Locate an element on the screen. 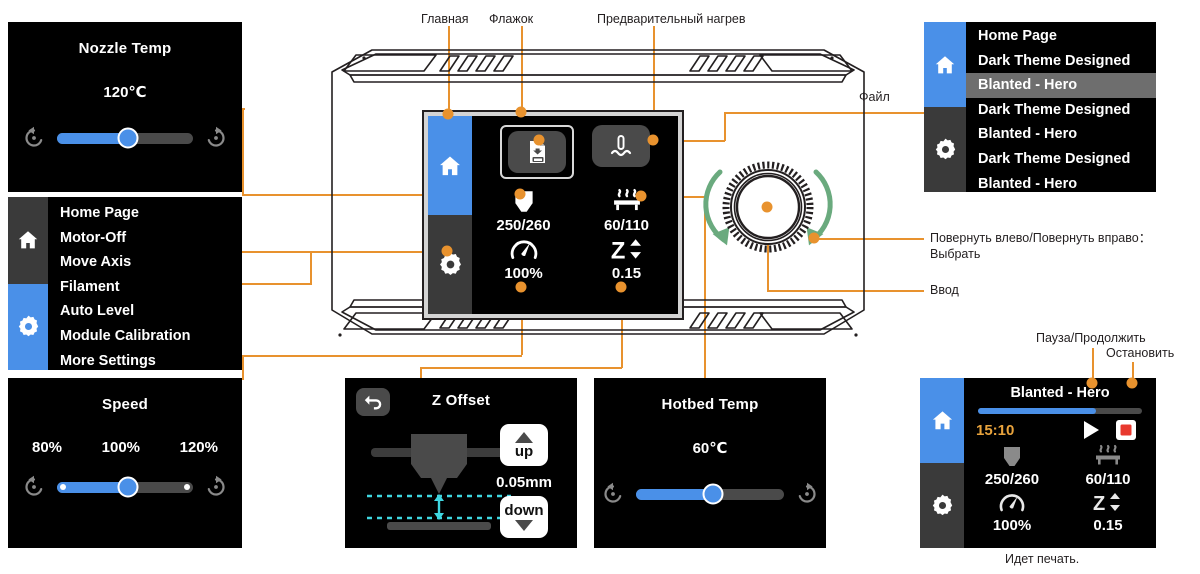 The width and height of the screenshot is (1200, 574). z-offset-down-button: down is located at coordinates (524, 517).